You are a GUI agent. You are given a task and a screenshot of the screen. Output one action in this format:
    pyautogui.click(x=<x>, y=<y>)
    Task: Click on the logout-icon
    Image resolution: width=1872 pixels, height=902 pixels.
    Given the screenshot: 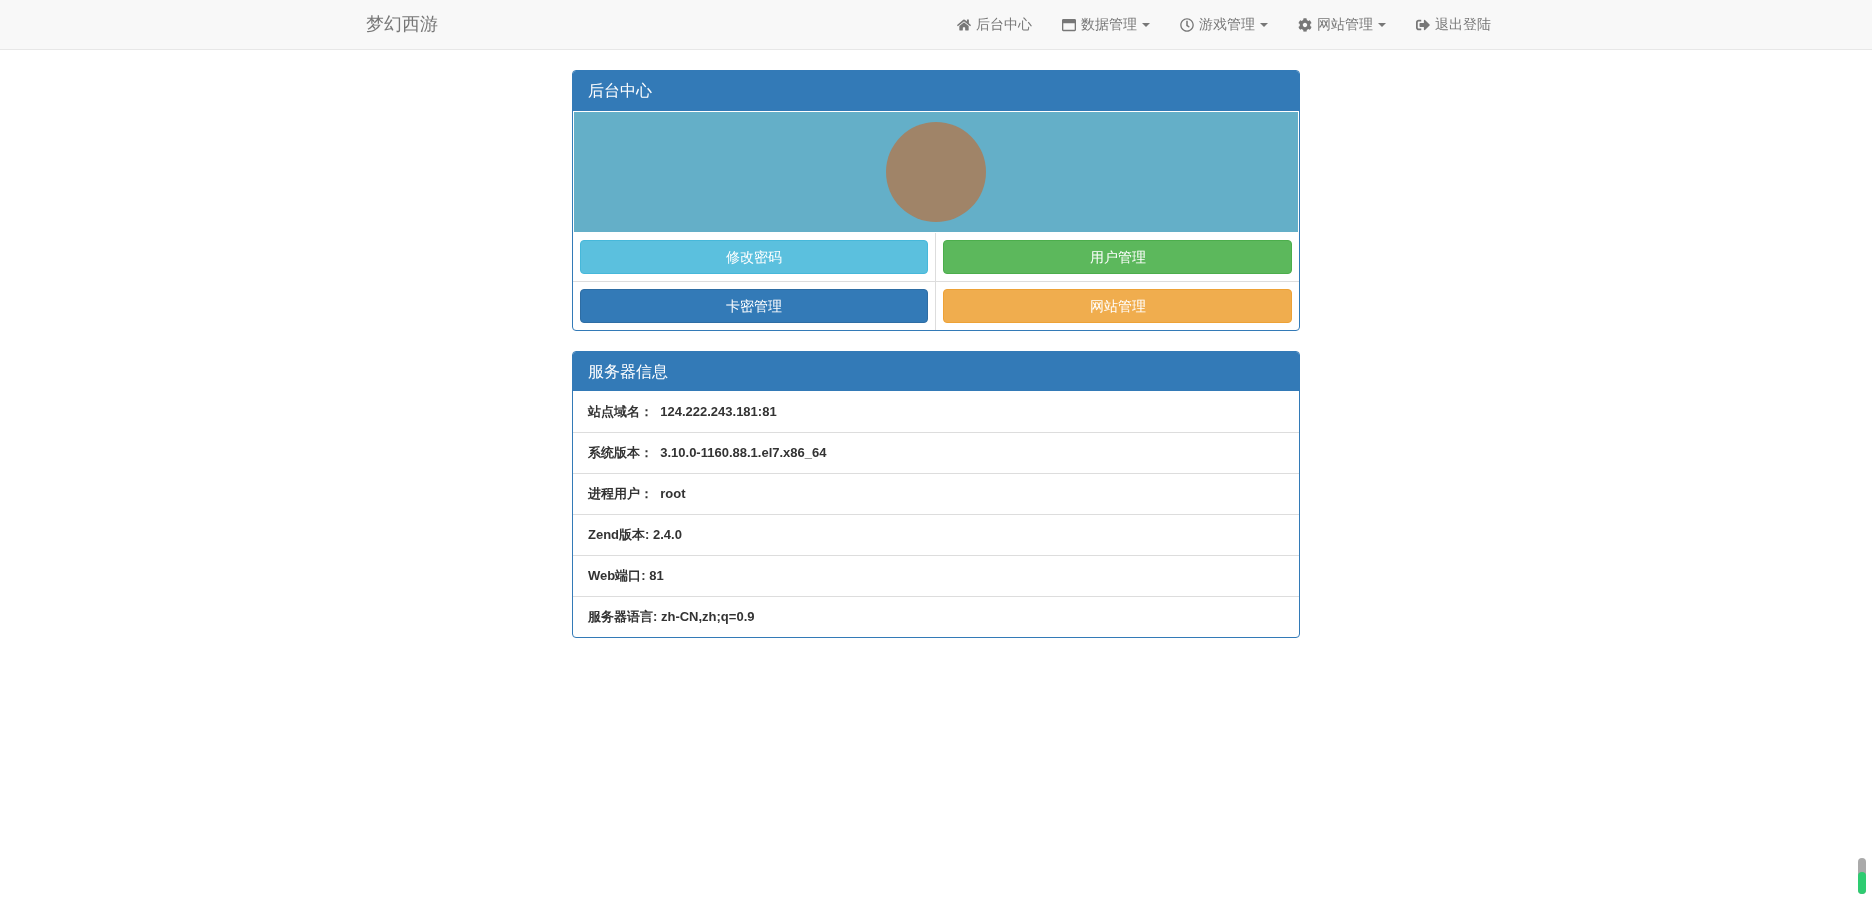 What is the action you would take?
    pyautogui.click(x=1423, y=24)
    